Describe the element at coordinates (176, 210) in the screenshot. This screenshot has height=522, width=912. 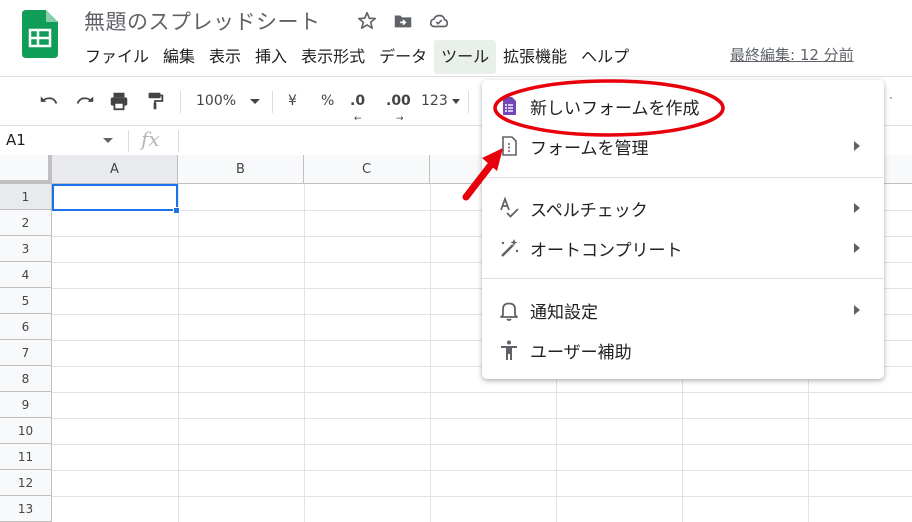
I see `fill-handle` at that location.